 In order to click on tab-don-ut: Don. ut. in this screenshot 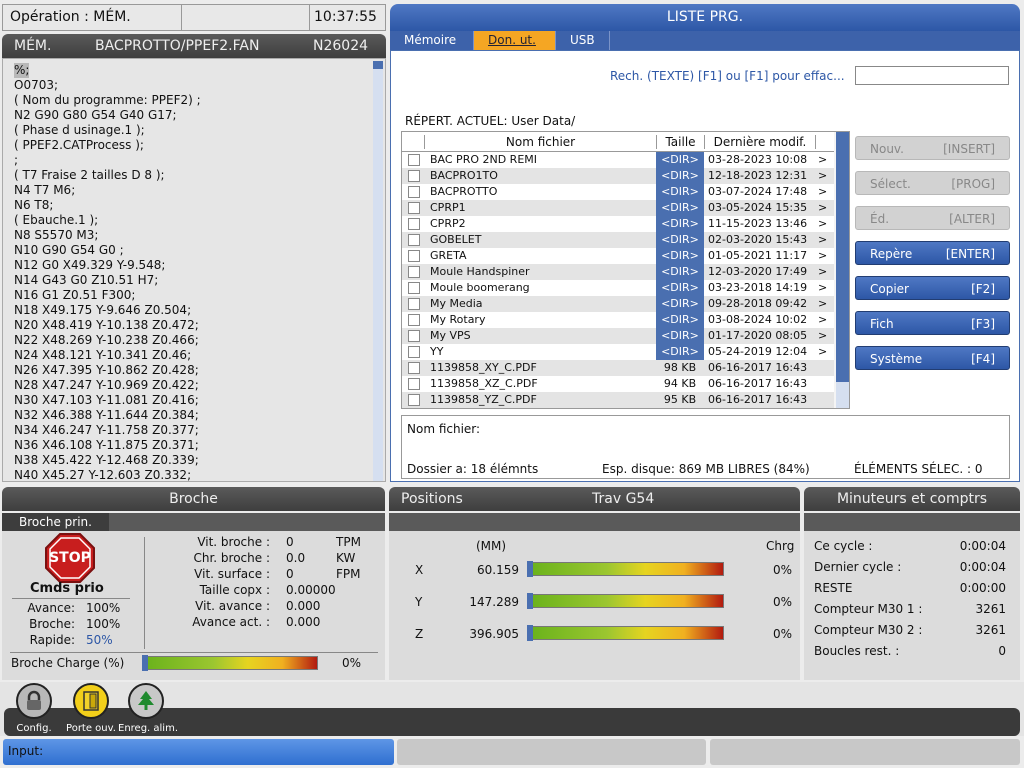, I will do `click(515, 40)`.